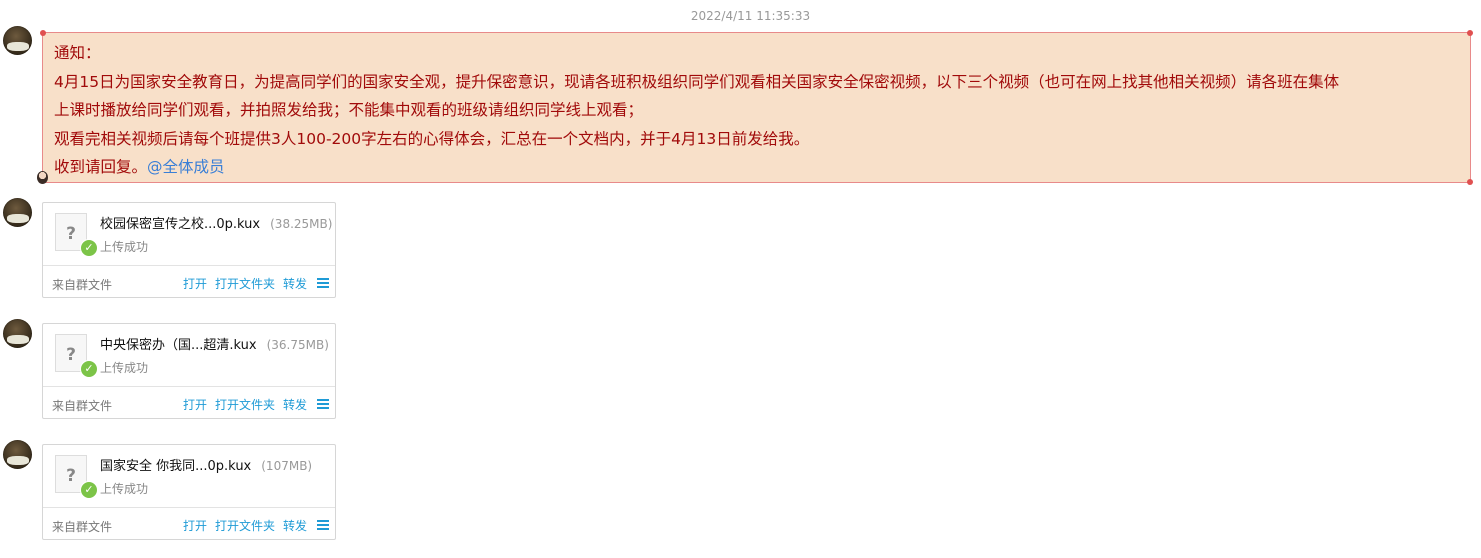 This screenshot has height=558, width=1481. What do you see at coordinates (189, 234) in the screenshot?
I see `file-info: ? ✓ 校园保密宣传之校...0p.kux (38.25MB) 上传成功` at bounding box center [189, 234].